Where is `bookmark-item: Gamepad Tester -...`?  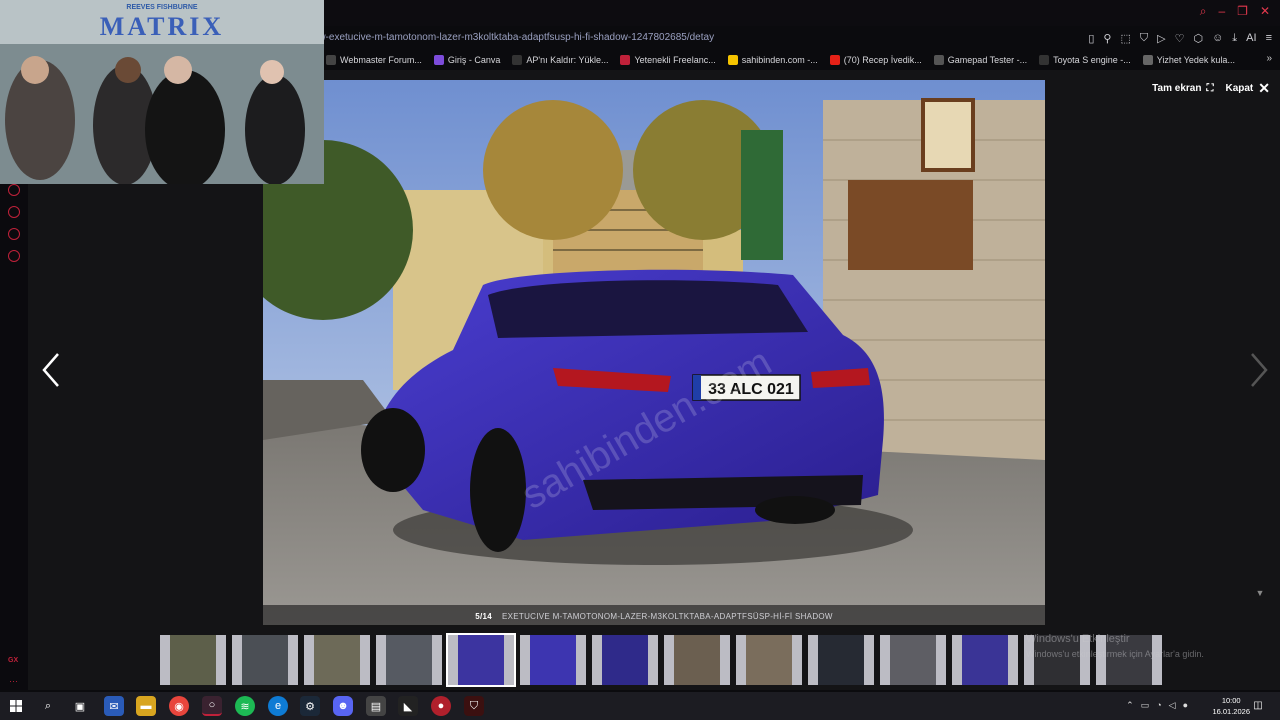
bookmark-item: Gamepad Tester -... is located at coordinates (980, 60).